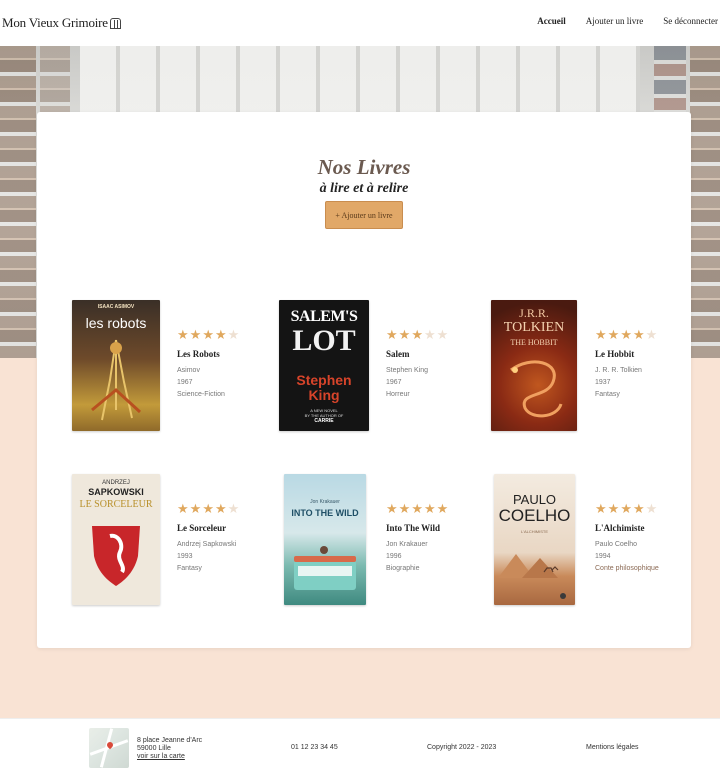 The height and width of the screenshot is (775, 720). Describe the element at coordinates (161, 756) in the screenshot. I see `map-link: voir sur la carte` at that location.